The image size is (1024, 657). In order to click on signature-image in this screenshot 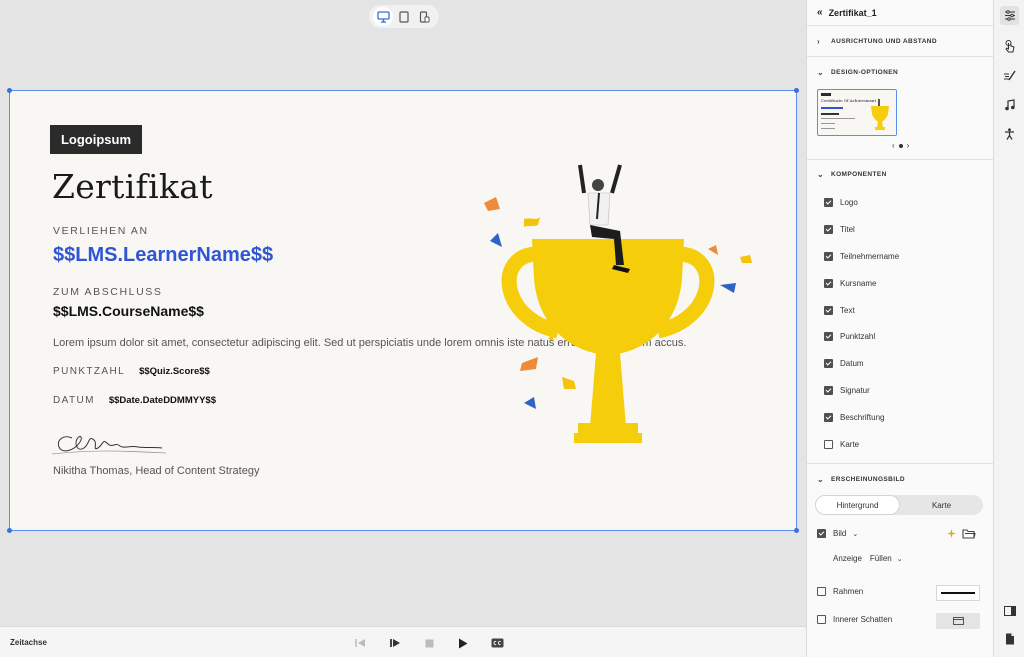, I will do `click(109, 445)`.